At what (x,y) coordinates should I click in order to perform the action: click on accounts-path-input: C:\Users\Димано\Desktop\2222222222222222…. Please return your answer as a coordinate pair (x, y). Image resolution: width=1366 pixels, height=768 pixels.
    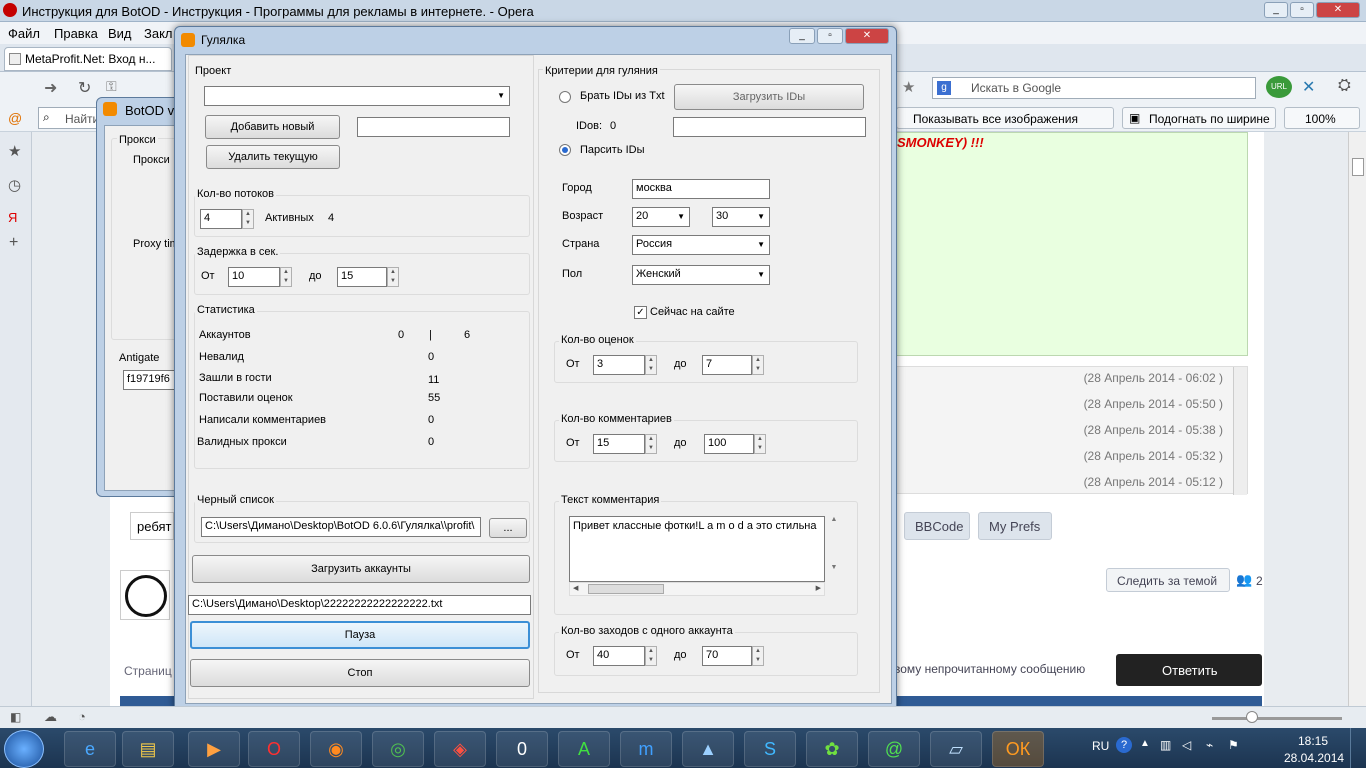
    Looking at the image, I should click on (359, 605).